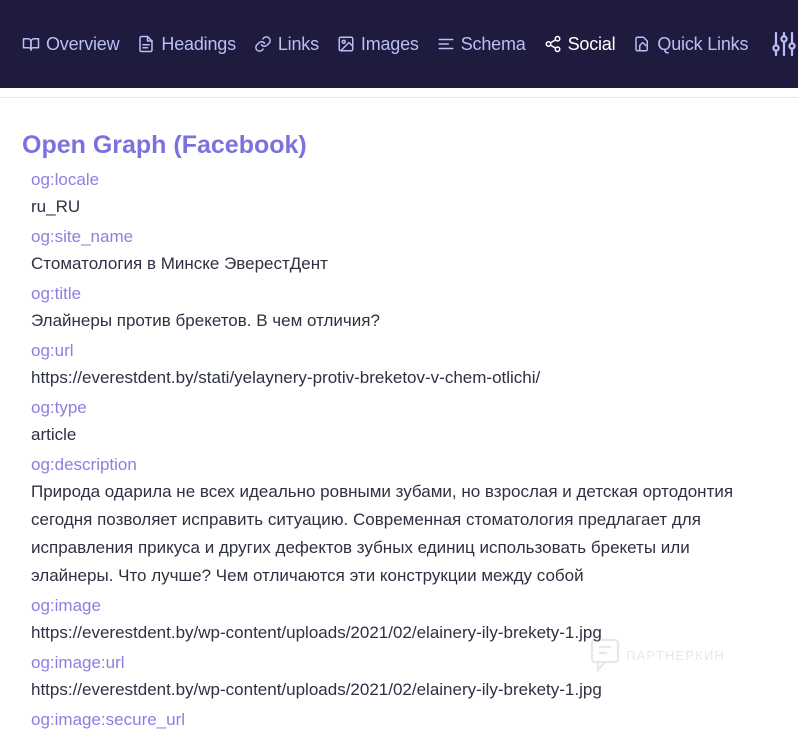 The width and height of the screenshot is (798, 736). What do you see at coordinates (84, 464) in the screenshot?
I see `property-key: og:description` at bounding box center [84, 464].